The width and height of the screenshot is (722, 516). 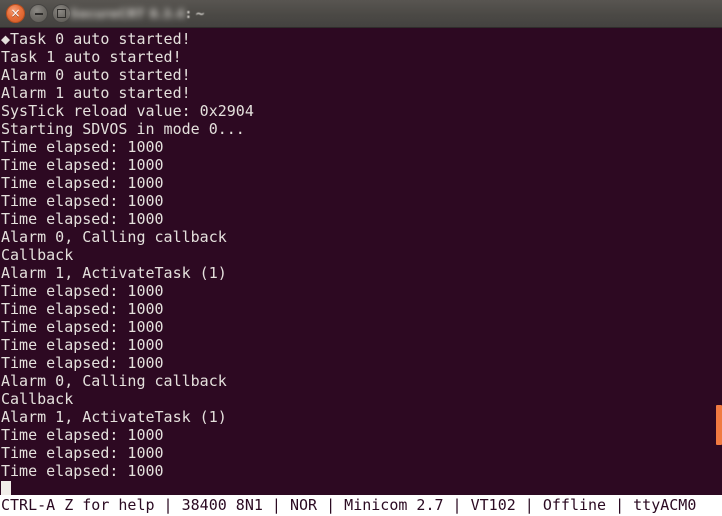 I want to click on window-title-text: SecureCRT 8.3.4, so click(x=128, y=14).